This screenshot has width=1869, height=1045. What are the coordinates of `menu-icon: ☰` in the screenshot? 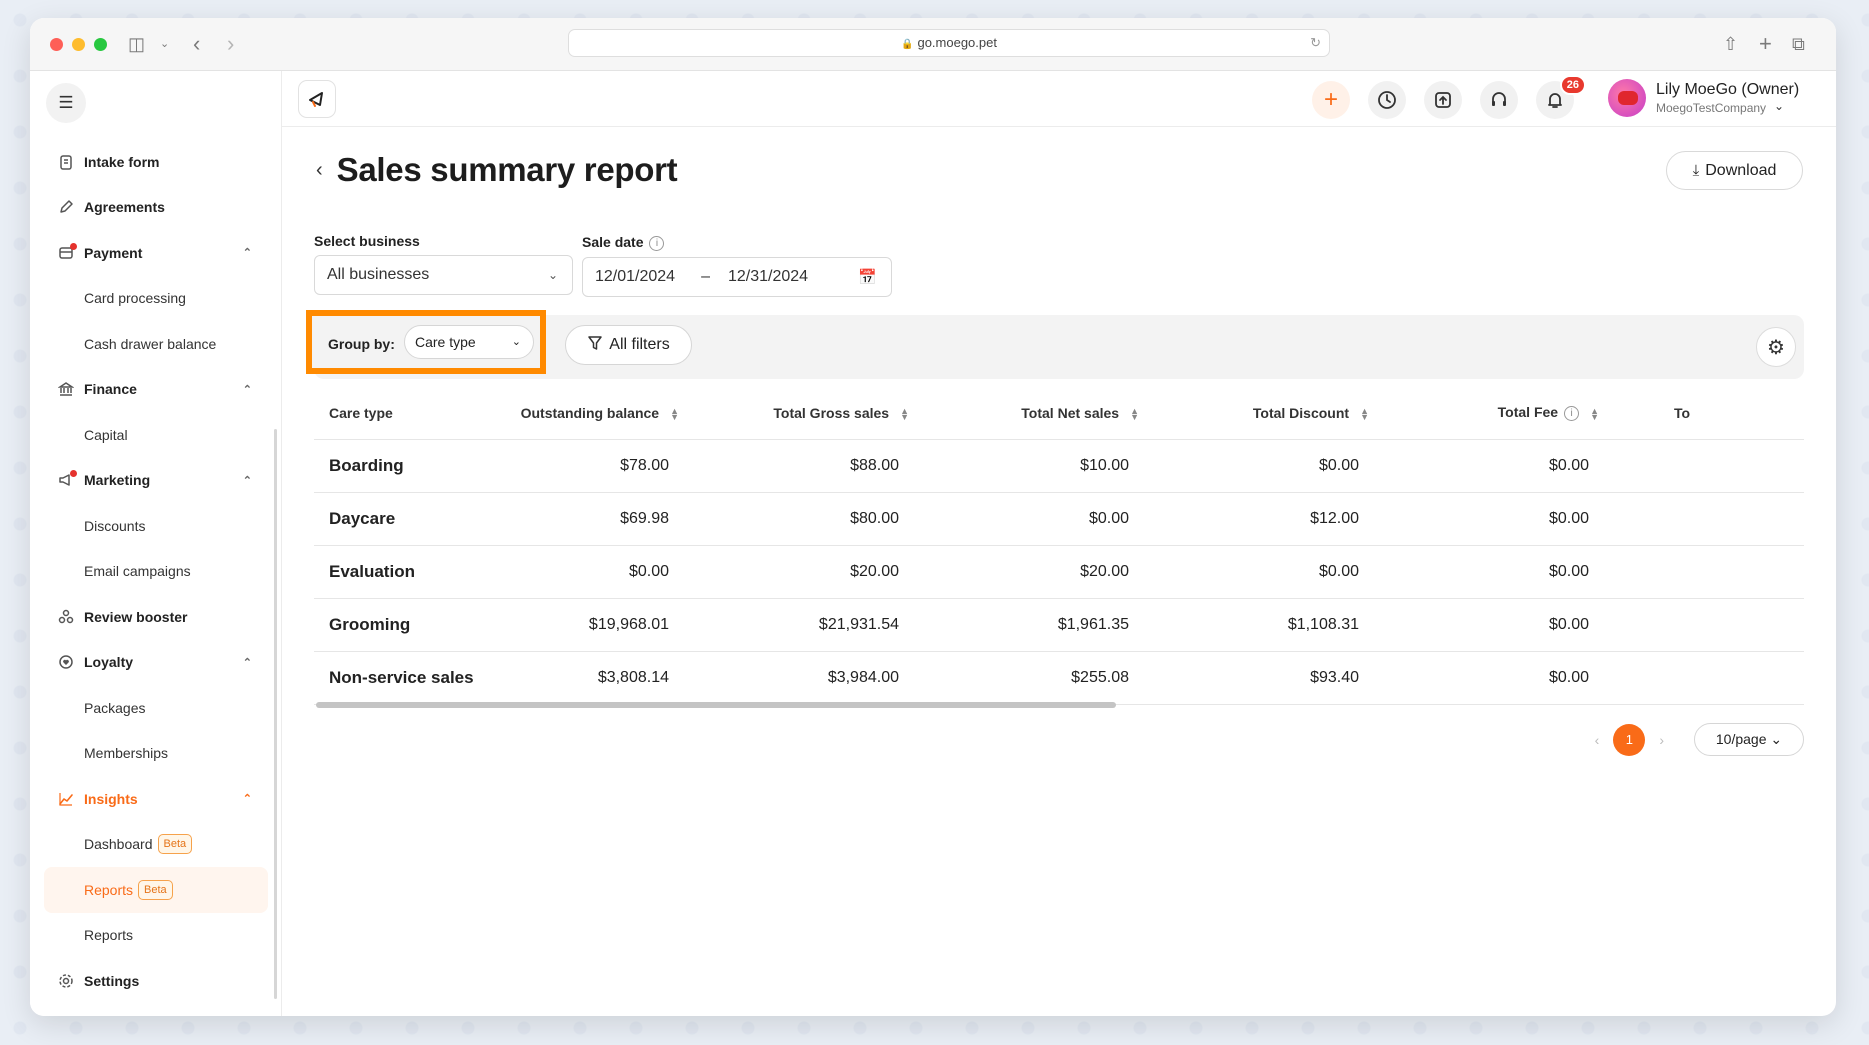 It's located at (66, 103).